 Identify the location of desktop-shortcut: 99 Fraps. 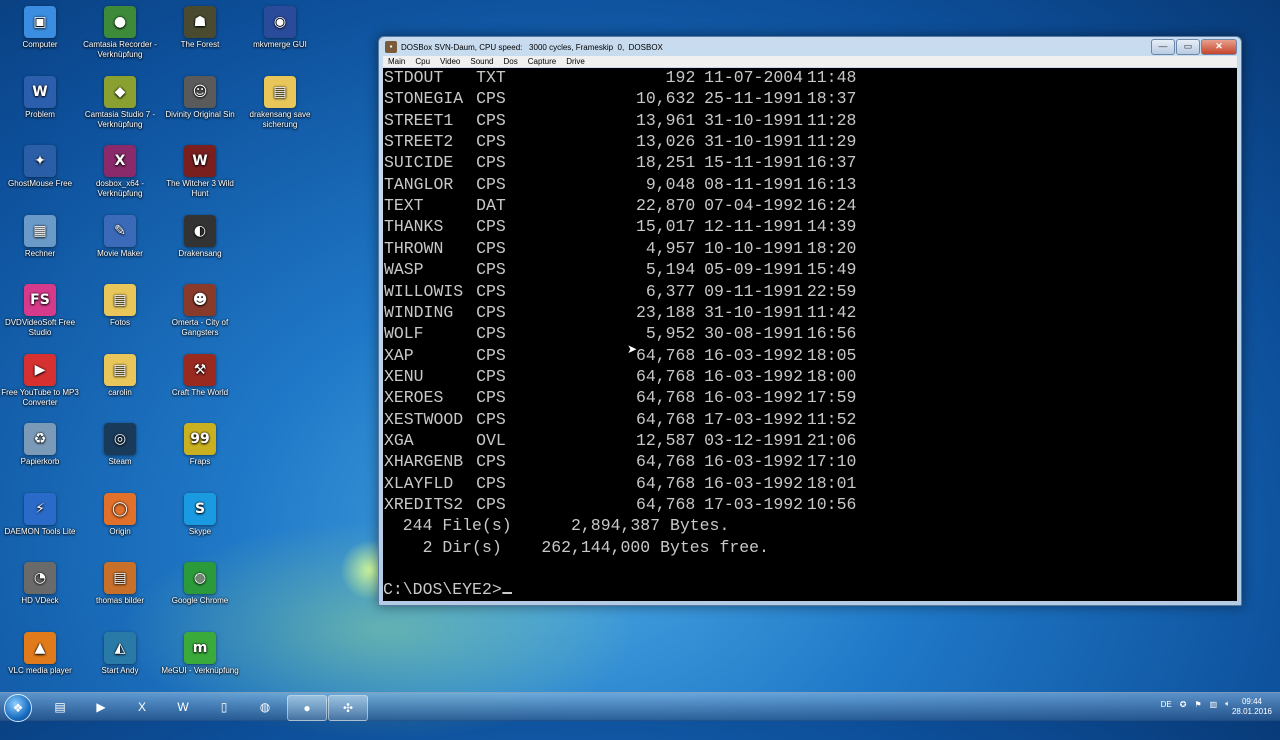
(200, 445).